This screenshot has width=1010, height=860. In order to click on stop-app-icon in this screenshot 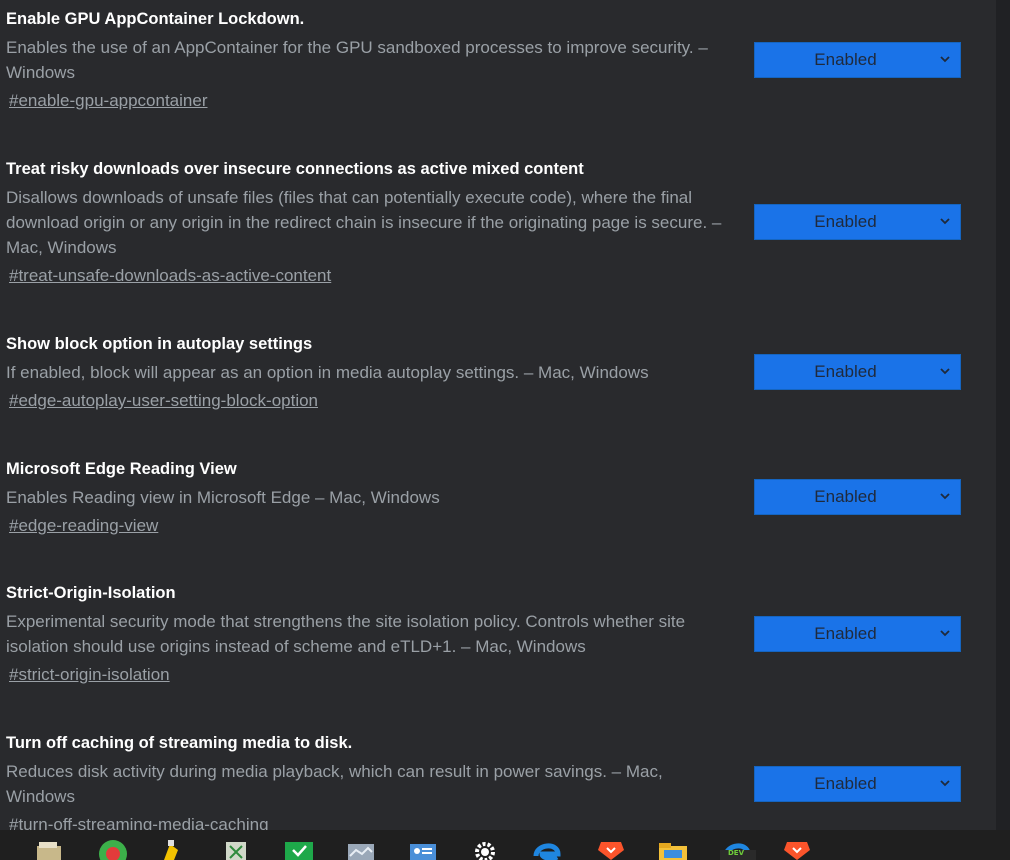, I will do `click(113, 850)`.